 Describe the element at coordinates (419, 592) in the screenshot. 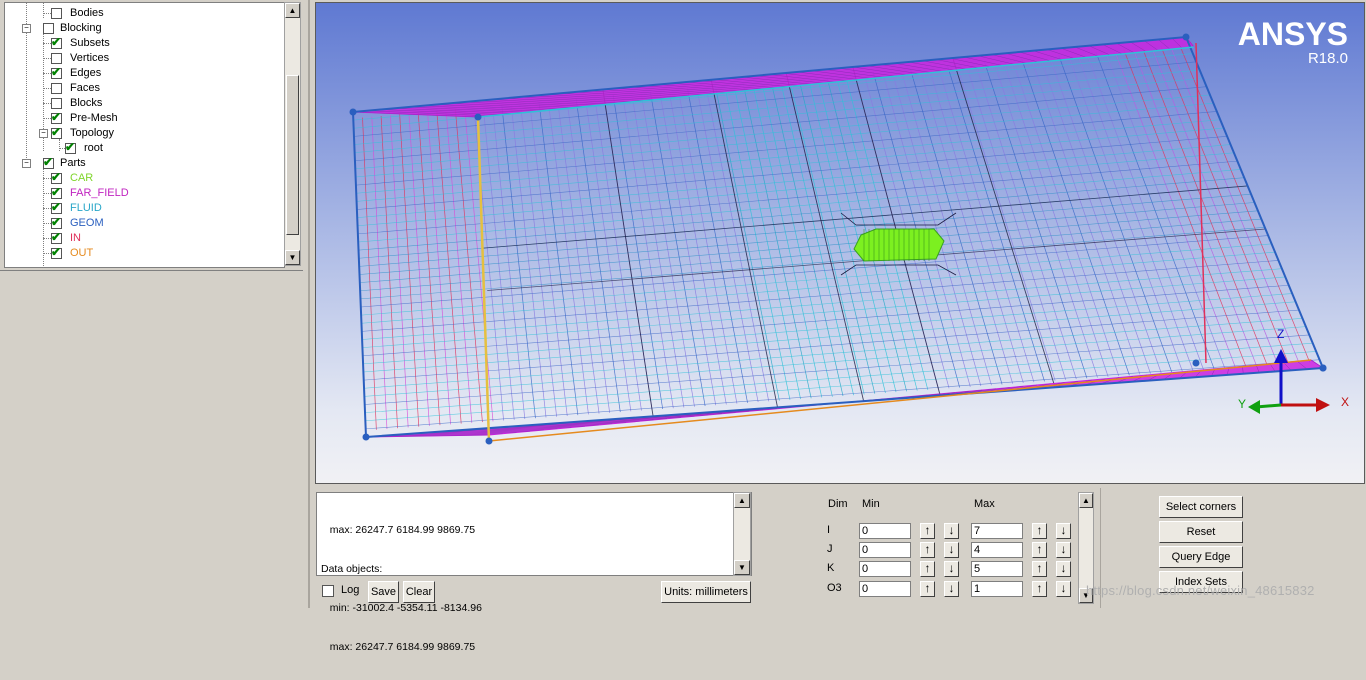

I see `clear-button: Clear` at that location.